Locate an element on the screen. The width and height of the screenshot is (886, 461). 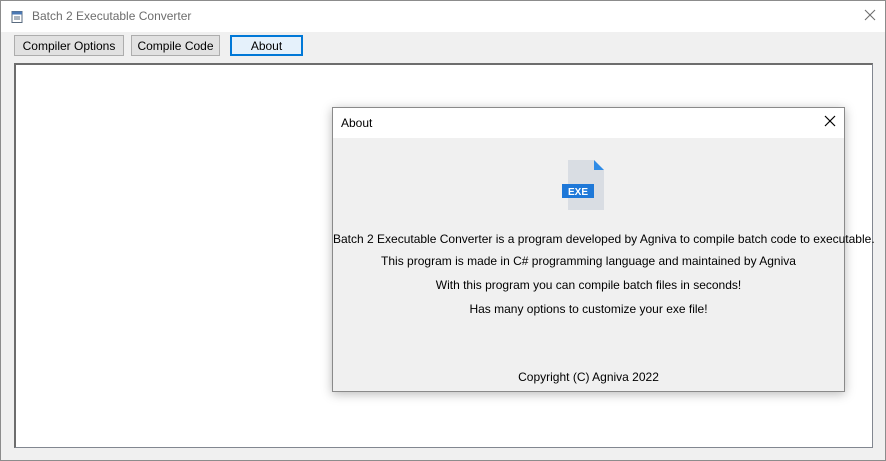
exe-file-icon: EXE is located at coordinates (585, 185).